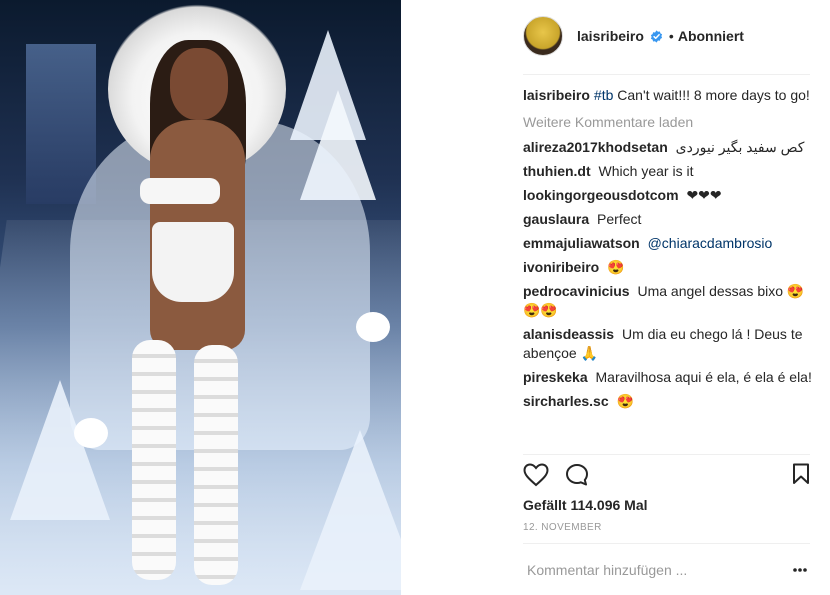 Image resolution: width=830 pixels, height=595 pixels. I want to click on add-comment-bar, so click(666, 571).